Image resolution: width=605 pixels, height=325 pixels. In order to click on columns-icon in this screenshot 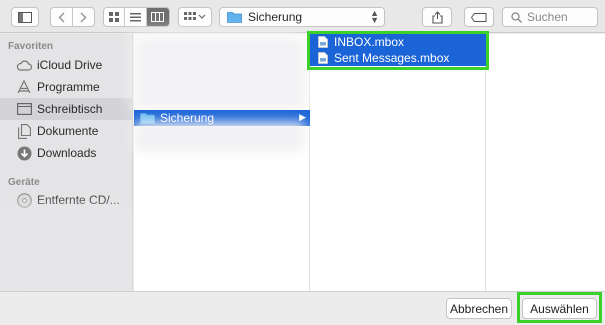, I will do `click(158, 17)`.